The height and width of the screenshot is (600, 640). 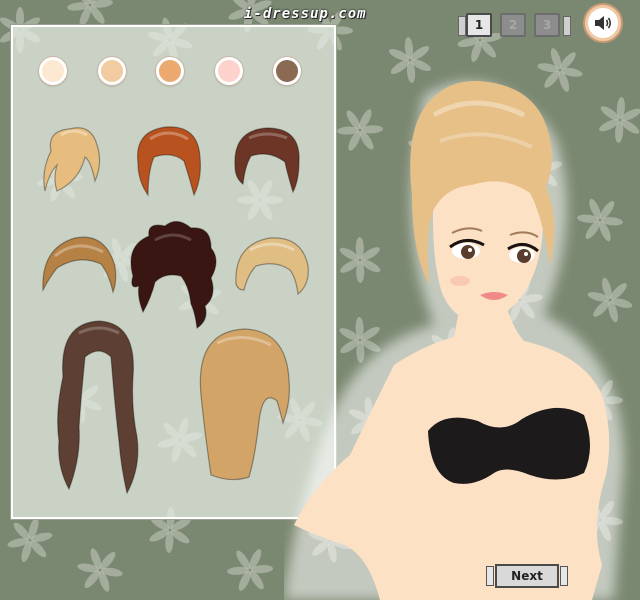 I want to click on tab-bracket-left, so click(x=462, y=26).